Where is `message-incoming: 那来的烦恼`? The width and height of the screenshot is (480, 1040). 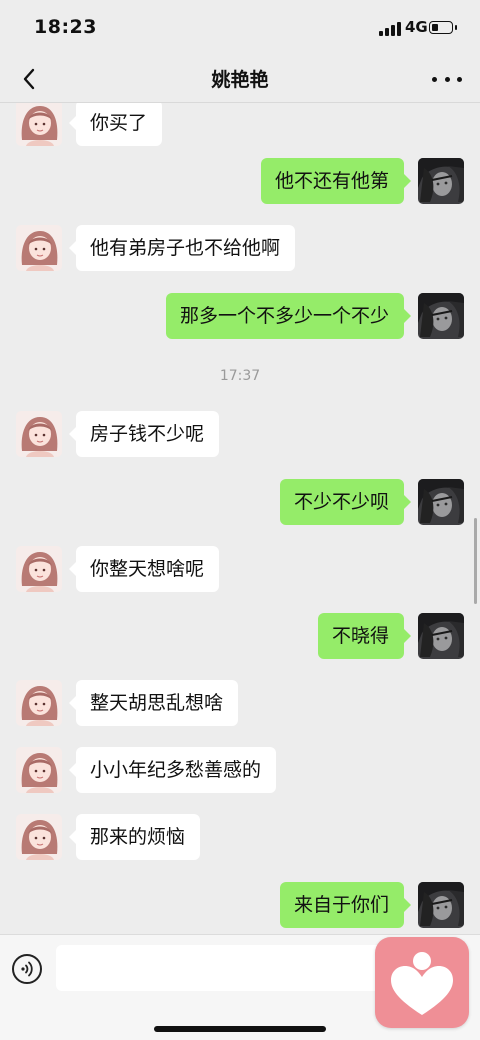
message-incoming: 那来的烦恼 is located at coordinates (240, 837).